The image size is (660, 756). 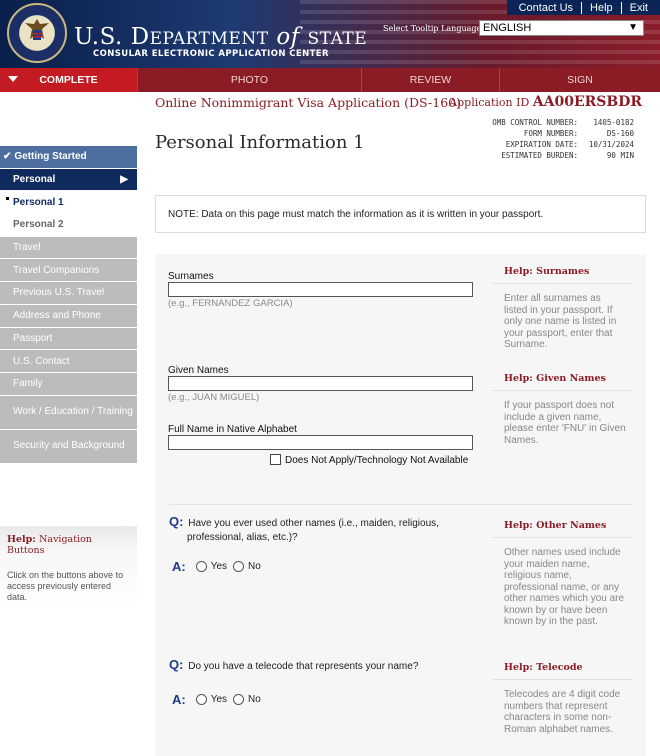 I want to click on help-title: Help: Other Names, so click(x=562, y=527).